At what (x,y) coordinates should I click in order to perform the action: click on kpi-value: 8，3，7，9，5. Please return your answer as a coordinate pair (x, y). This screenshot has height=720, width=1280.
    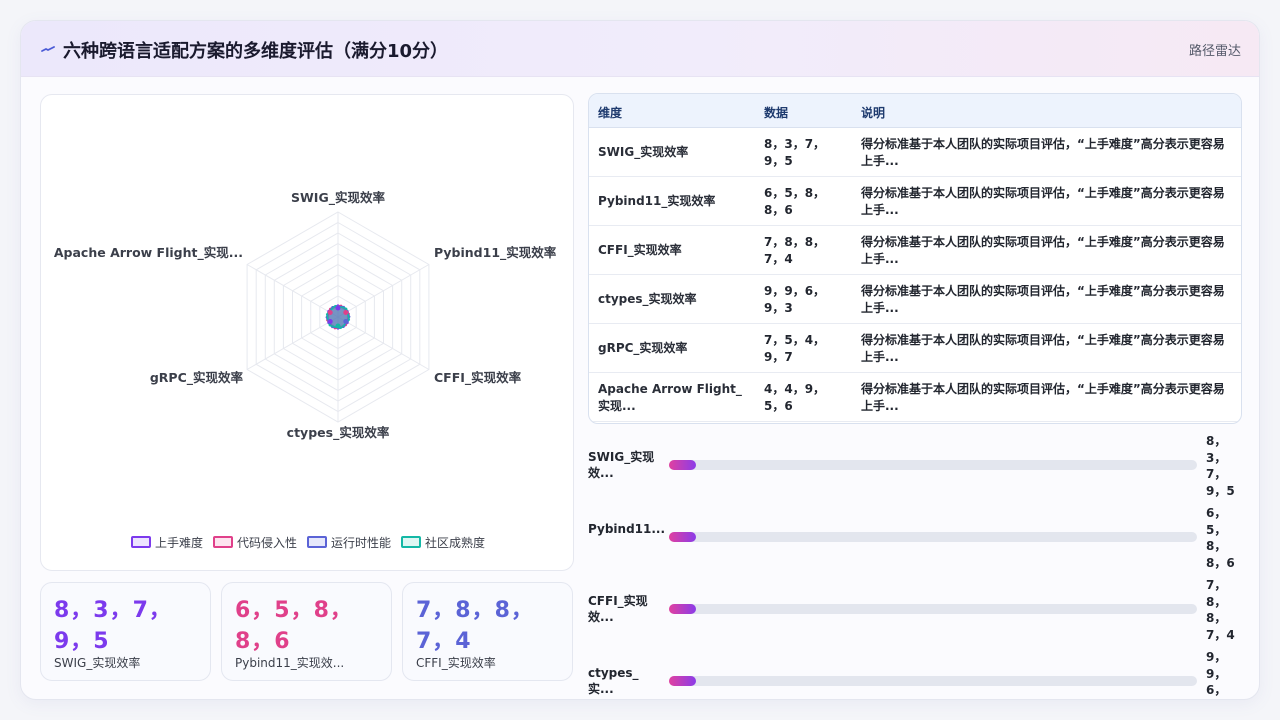
    Looking at the image, I should click on (113, 626).